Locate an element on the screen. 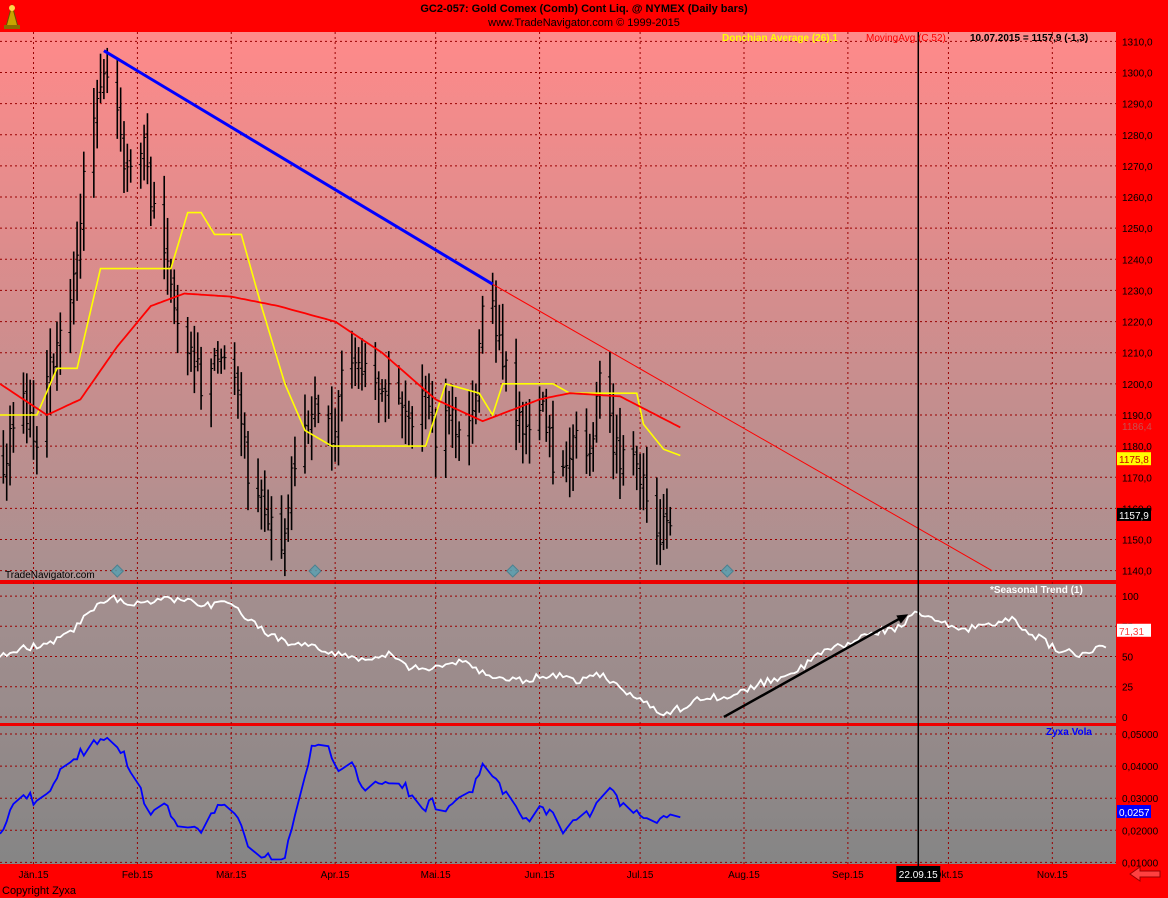 This screenshot has height=898, width=1168. price-tick-label: 1170,0 is located at coordinates (1137, 478).